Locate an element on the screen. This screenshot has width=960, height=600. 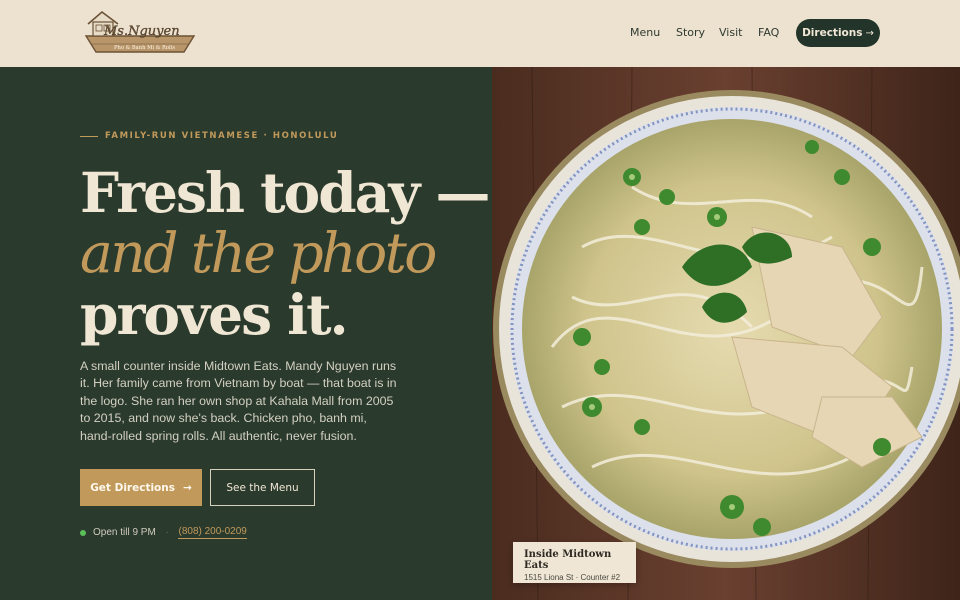
hero-headline: Fresh today — and the photo proves it. is located at coordinates (290, 253).